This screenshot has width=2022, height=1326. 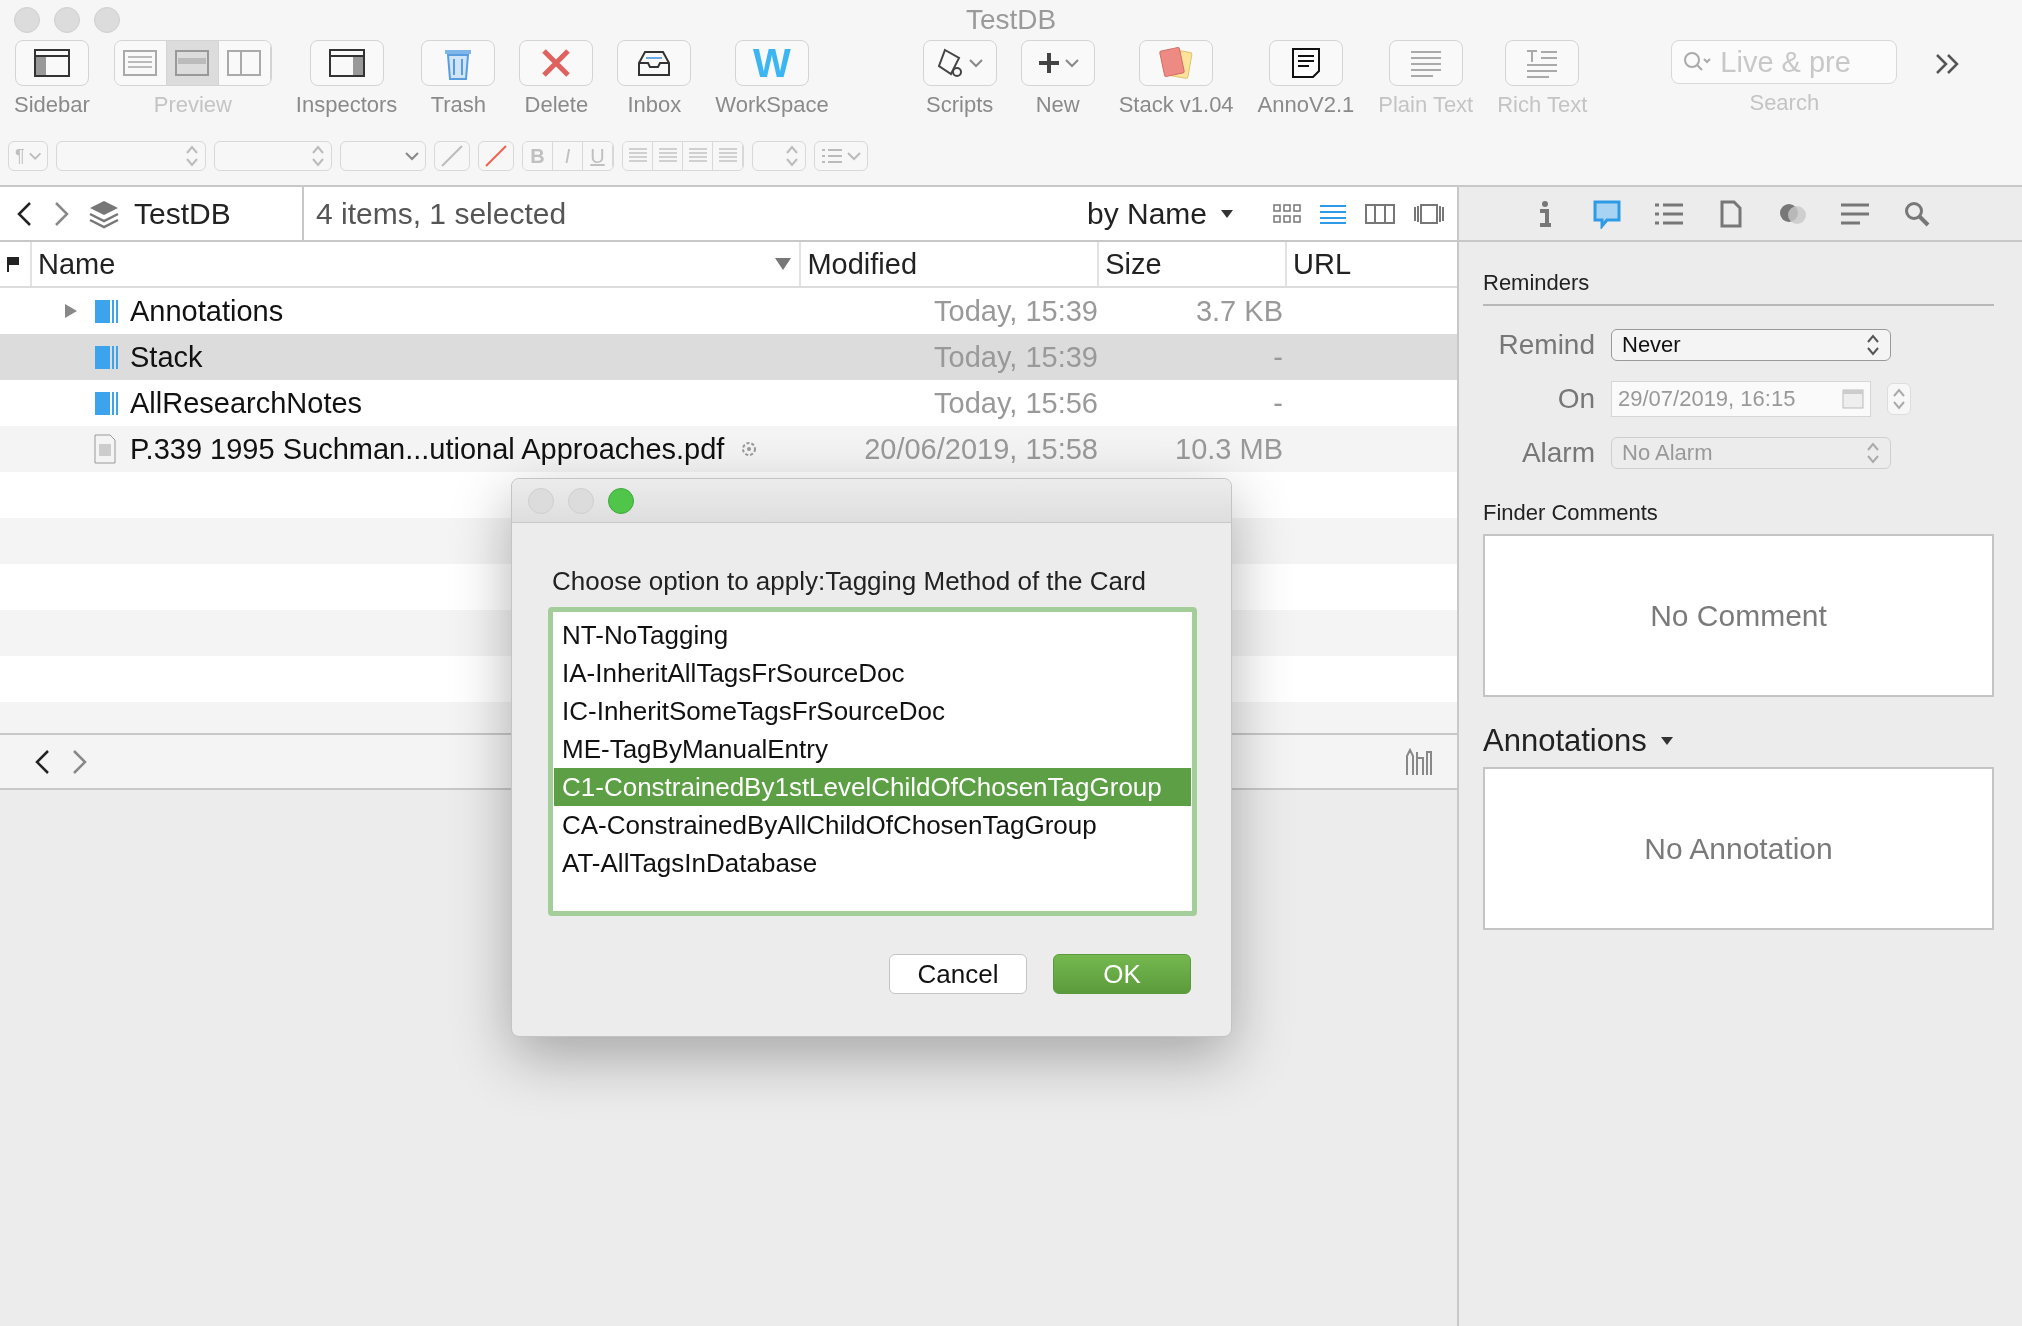 What do you see at coordinates (1159, 213) in the screenshot?
I see `sort-popup: by Name` at bounding box center [1159, 213].